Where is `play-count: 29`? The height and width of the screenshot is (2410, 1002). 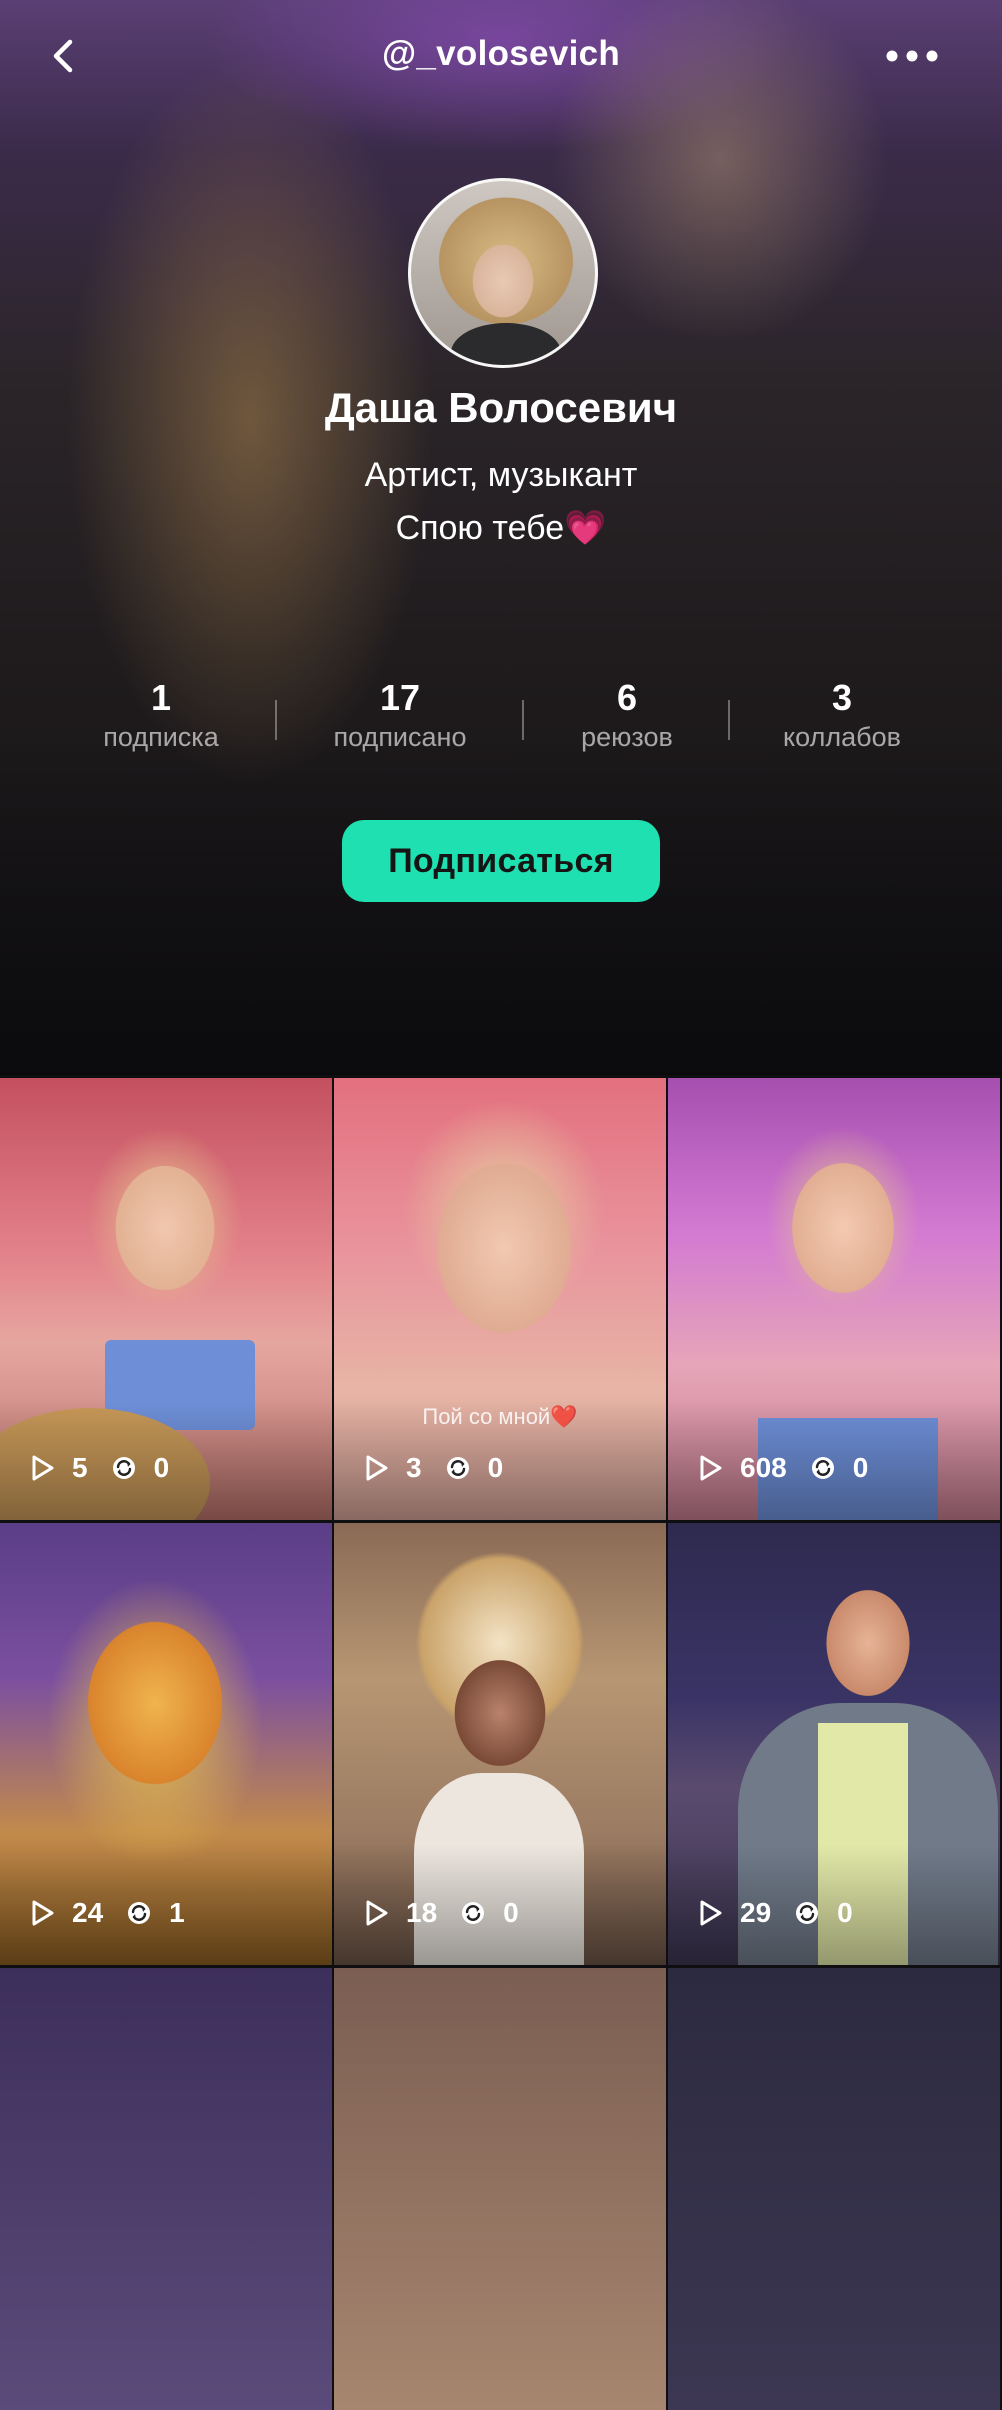 play-count: 29 is located at coordinates (756, 1912).